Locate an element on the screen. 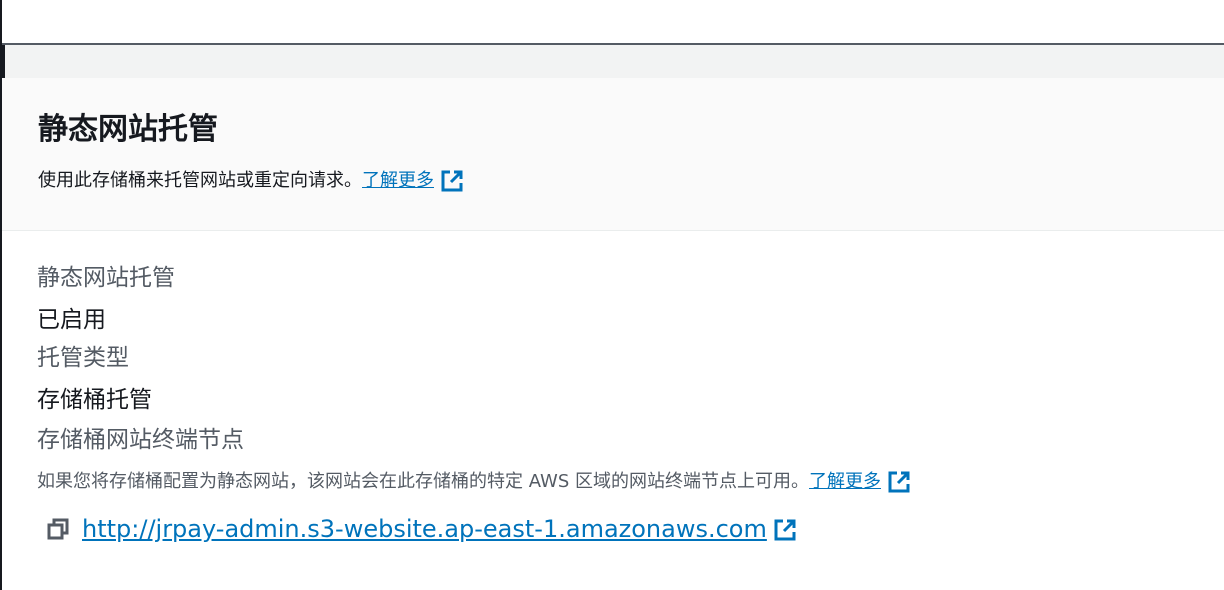 This screenshot has width=1224, height=590. endpoint-learn-more-link: 了解更多 is located at coordinates (860, 482).